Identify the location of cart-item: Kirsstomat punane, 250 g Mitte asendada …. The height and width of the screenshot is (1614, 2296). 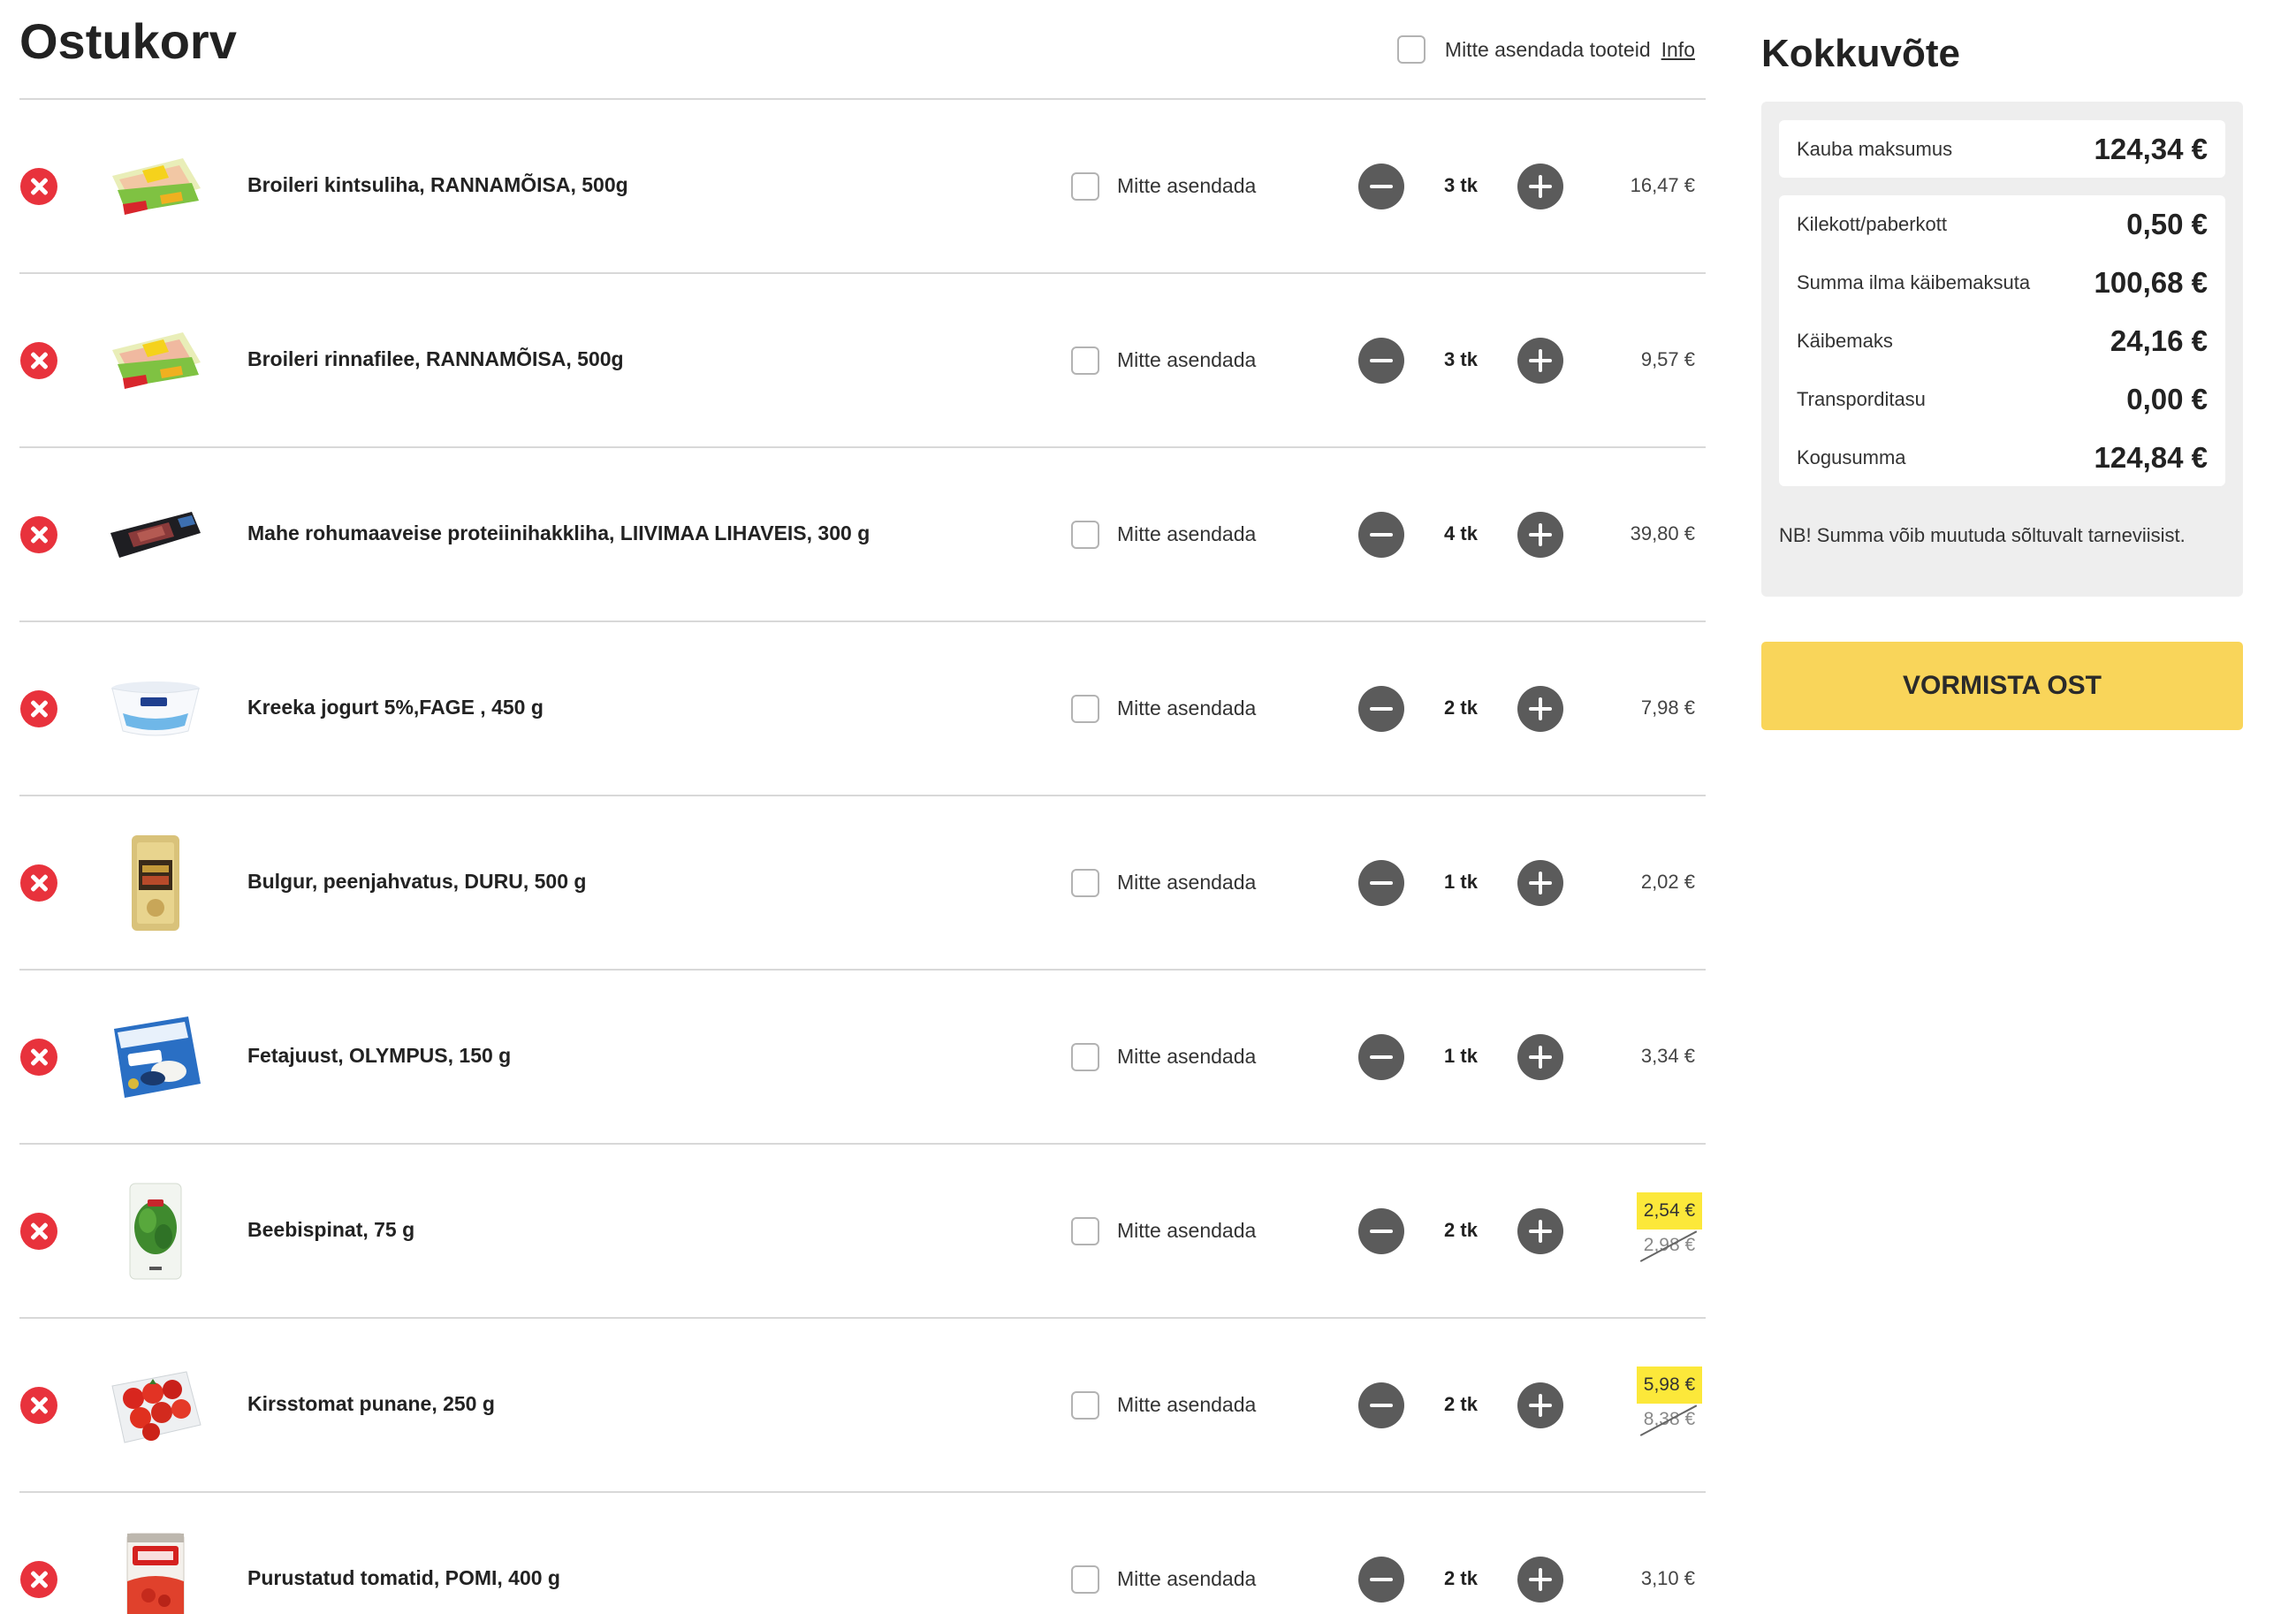
(863, 1406).